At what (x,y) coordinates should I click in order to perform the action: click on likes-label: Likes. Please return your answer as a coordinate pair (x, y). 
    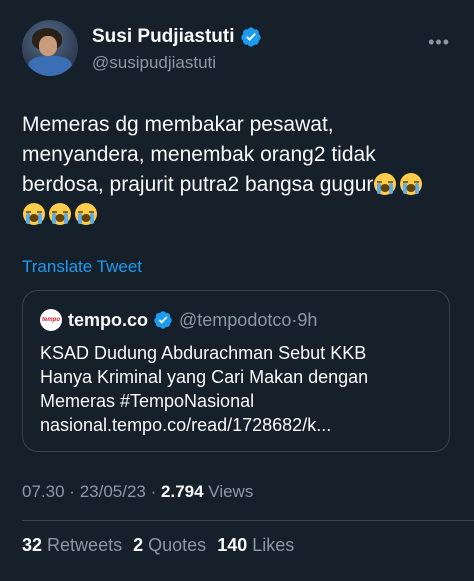
    Looking at the image, I should click on (273, 545).